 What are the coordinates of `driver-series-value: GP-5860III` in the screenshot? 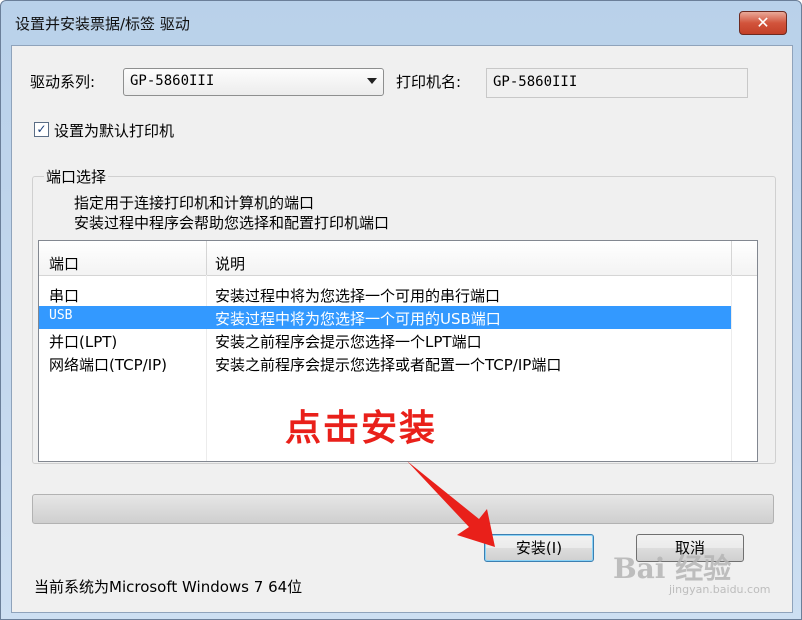 It's located at (172, 81).